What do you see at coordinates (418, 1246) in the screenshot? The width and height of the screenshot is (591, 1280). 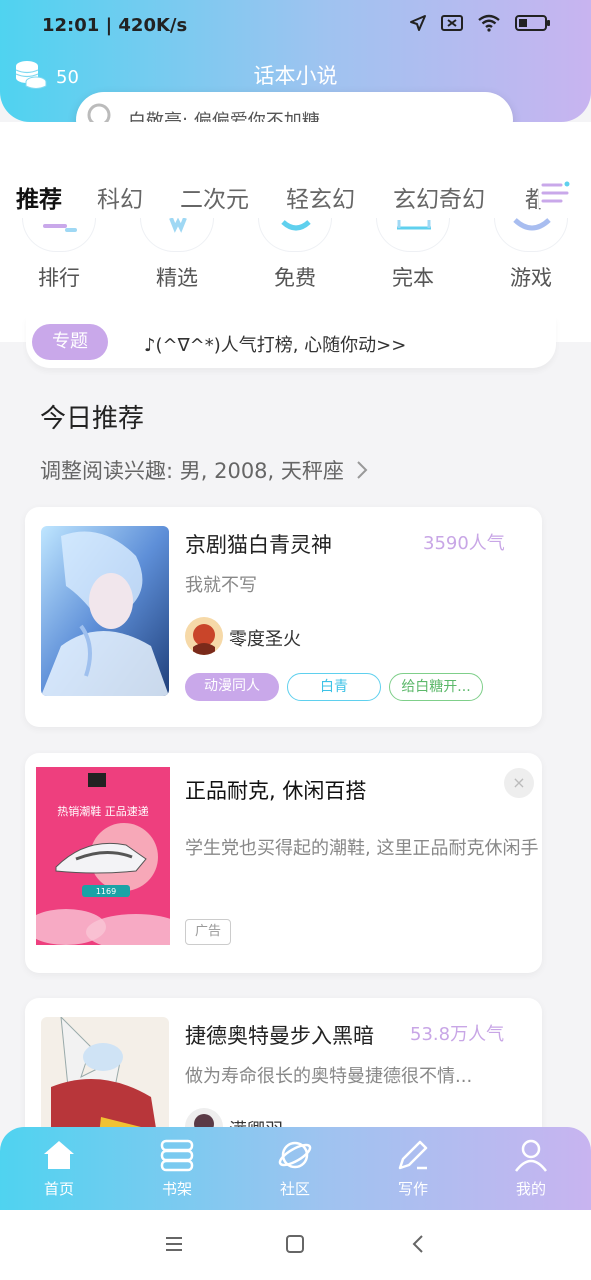 I see `back-icon` at bounding box center [418, 1246].